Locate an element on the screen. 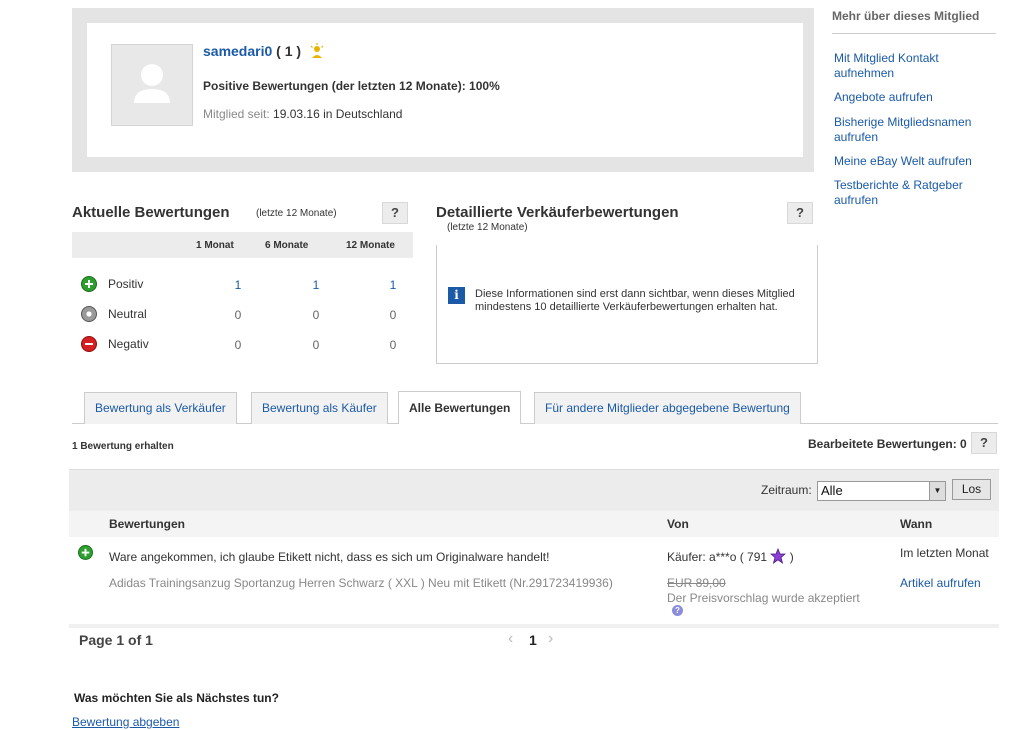 The height and width of the screenshot is (730, 1015). negative-icon is located at coordinates (89, 344).